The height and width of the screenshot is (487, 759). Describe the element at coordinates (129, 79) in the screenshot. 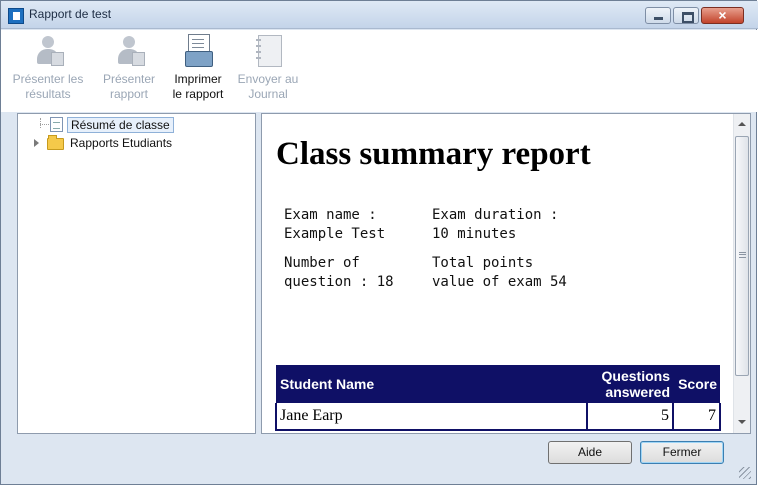

I see `present-report-label-1: Présenter` at that location.